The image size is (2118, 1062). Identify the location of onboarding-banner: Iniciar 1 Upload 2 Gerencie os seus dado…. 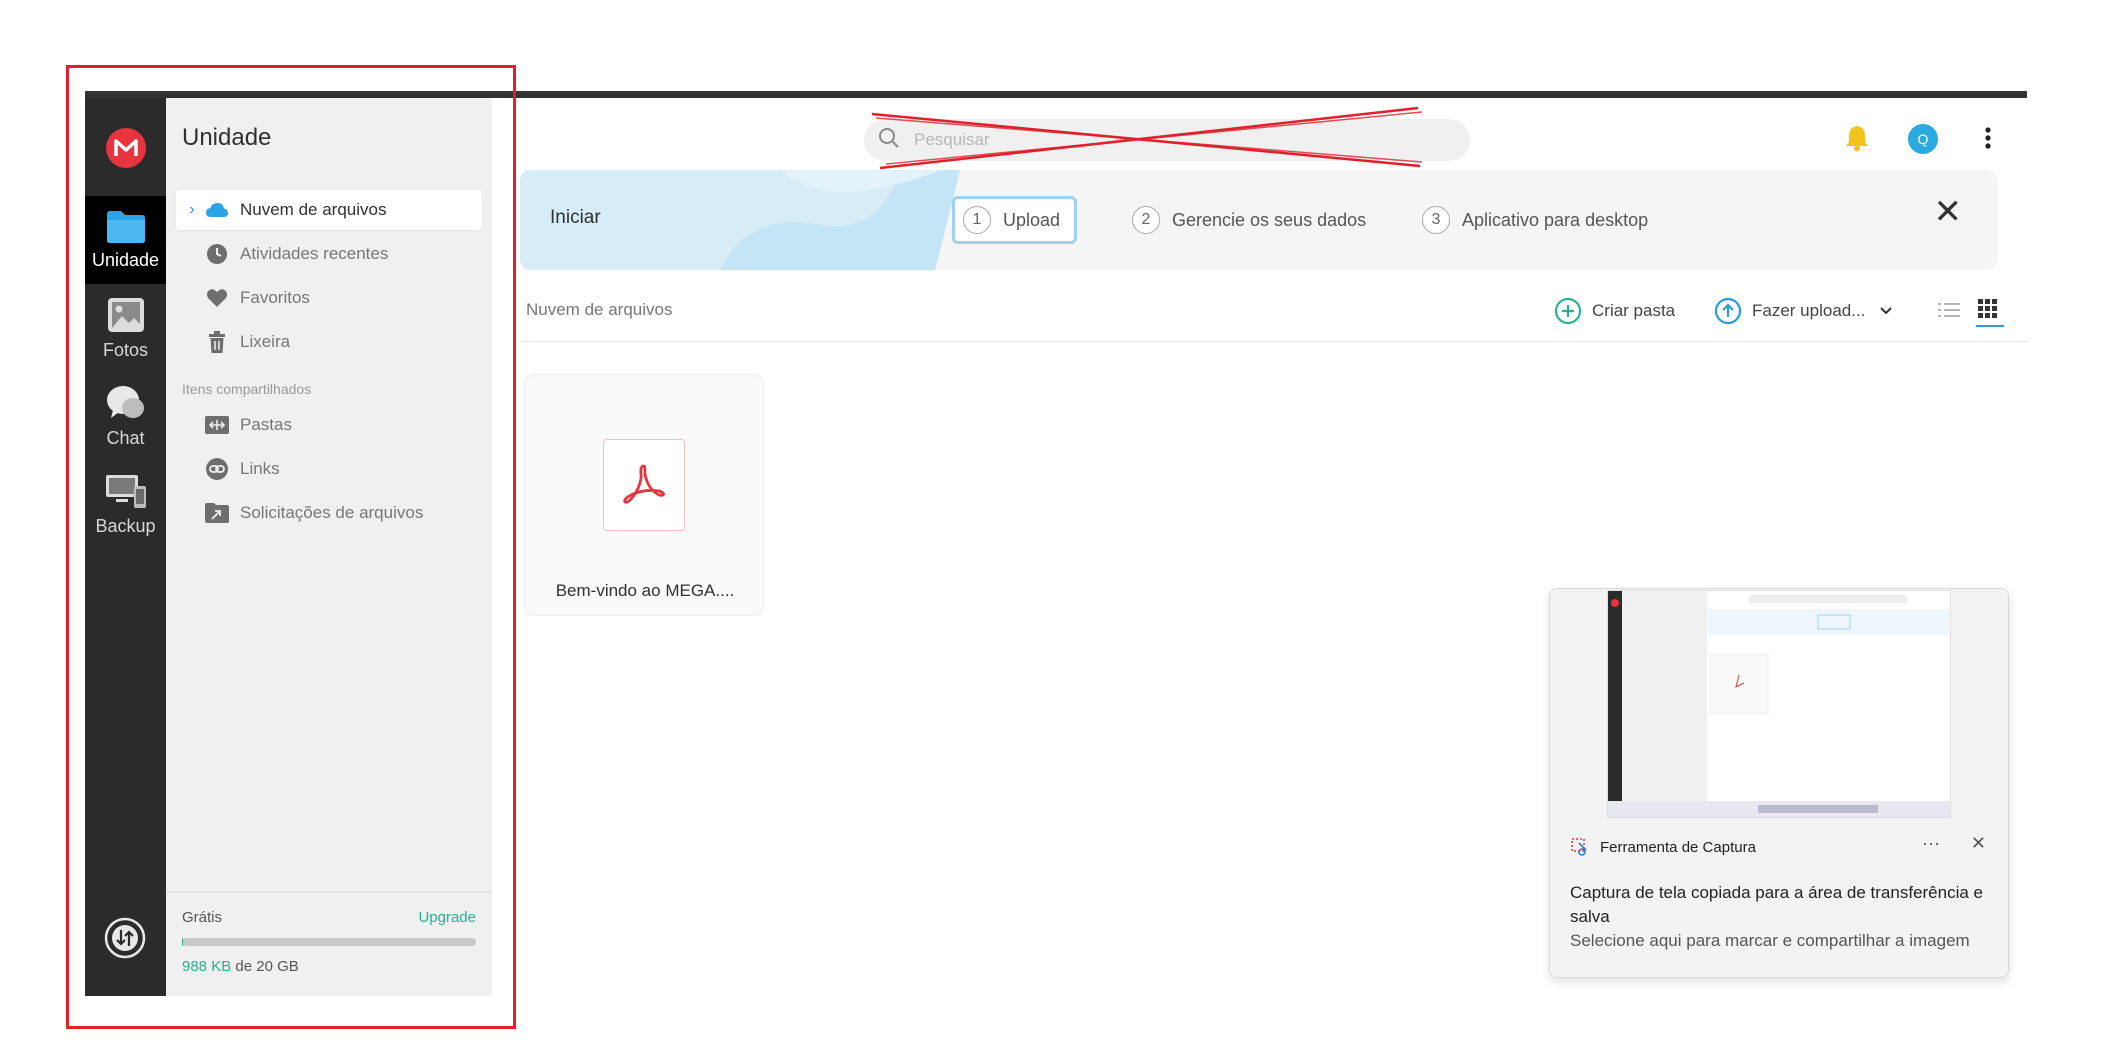
(1259, 220).